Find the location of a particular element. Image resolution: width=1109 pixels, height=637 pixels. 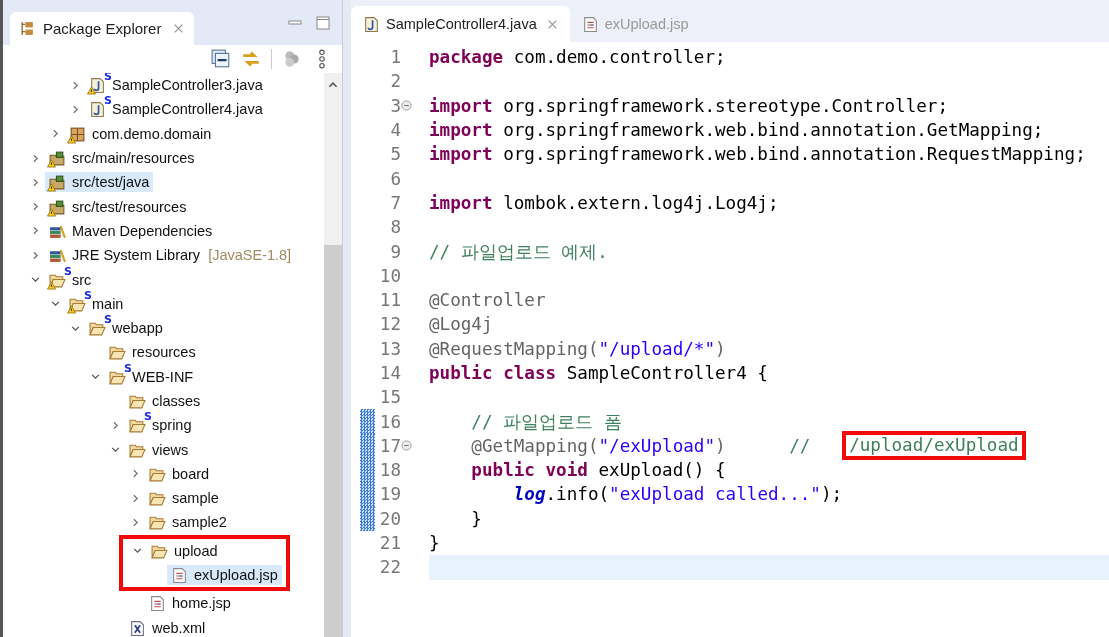

line-number: 4 is located at coordinates (395, 130).